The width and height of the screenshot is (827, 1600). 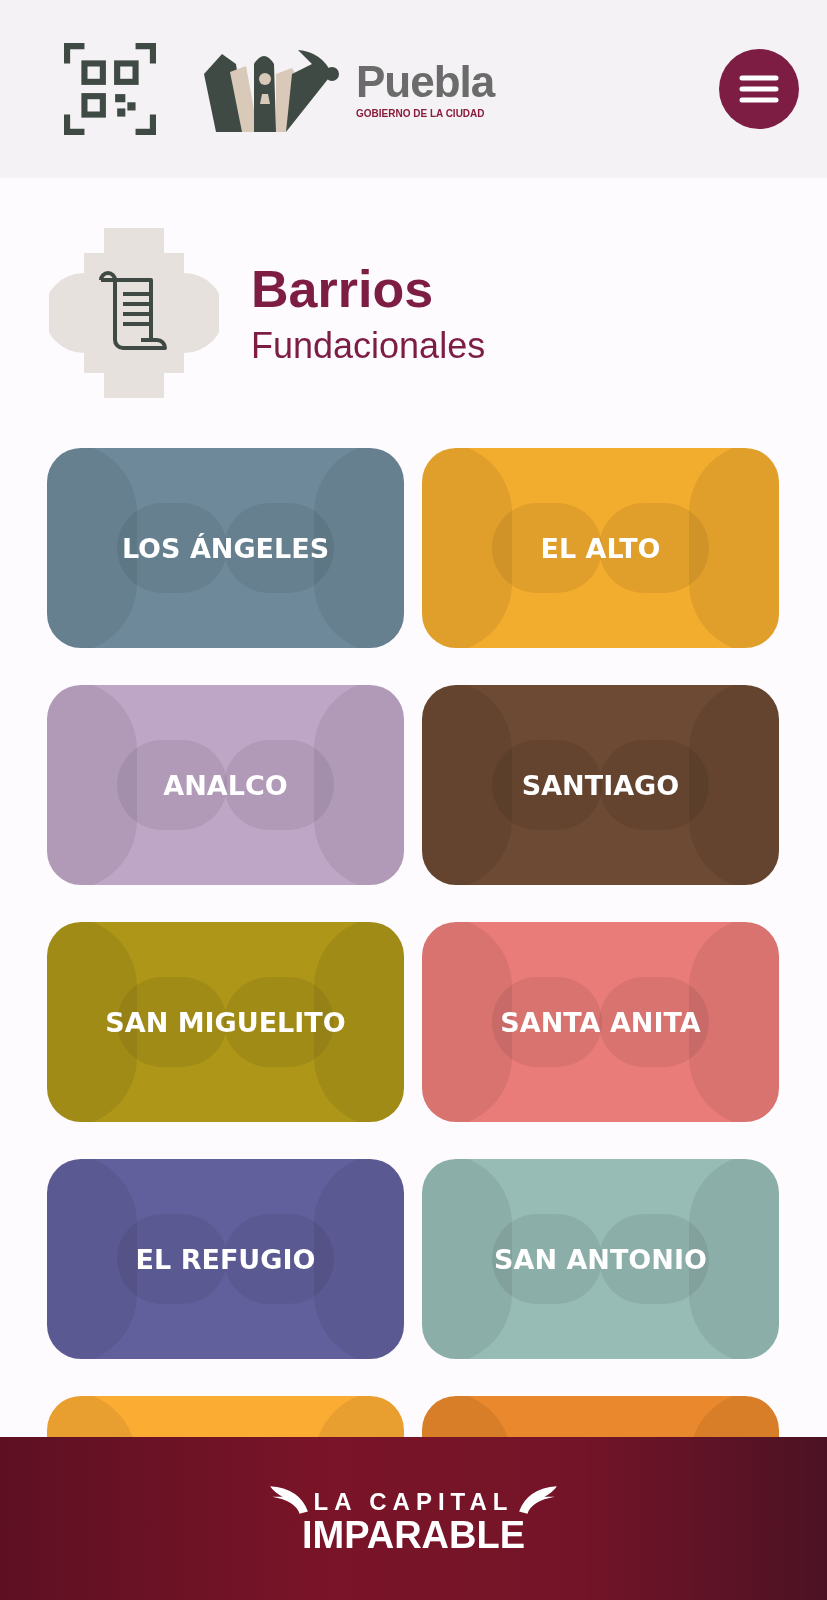 What do you see at coordinates (600, 1259) in the screenshot?
I see `neighborhood-tile: SAN ANTONIO` at bounding box center [600, 1259].